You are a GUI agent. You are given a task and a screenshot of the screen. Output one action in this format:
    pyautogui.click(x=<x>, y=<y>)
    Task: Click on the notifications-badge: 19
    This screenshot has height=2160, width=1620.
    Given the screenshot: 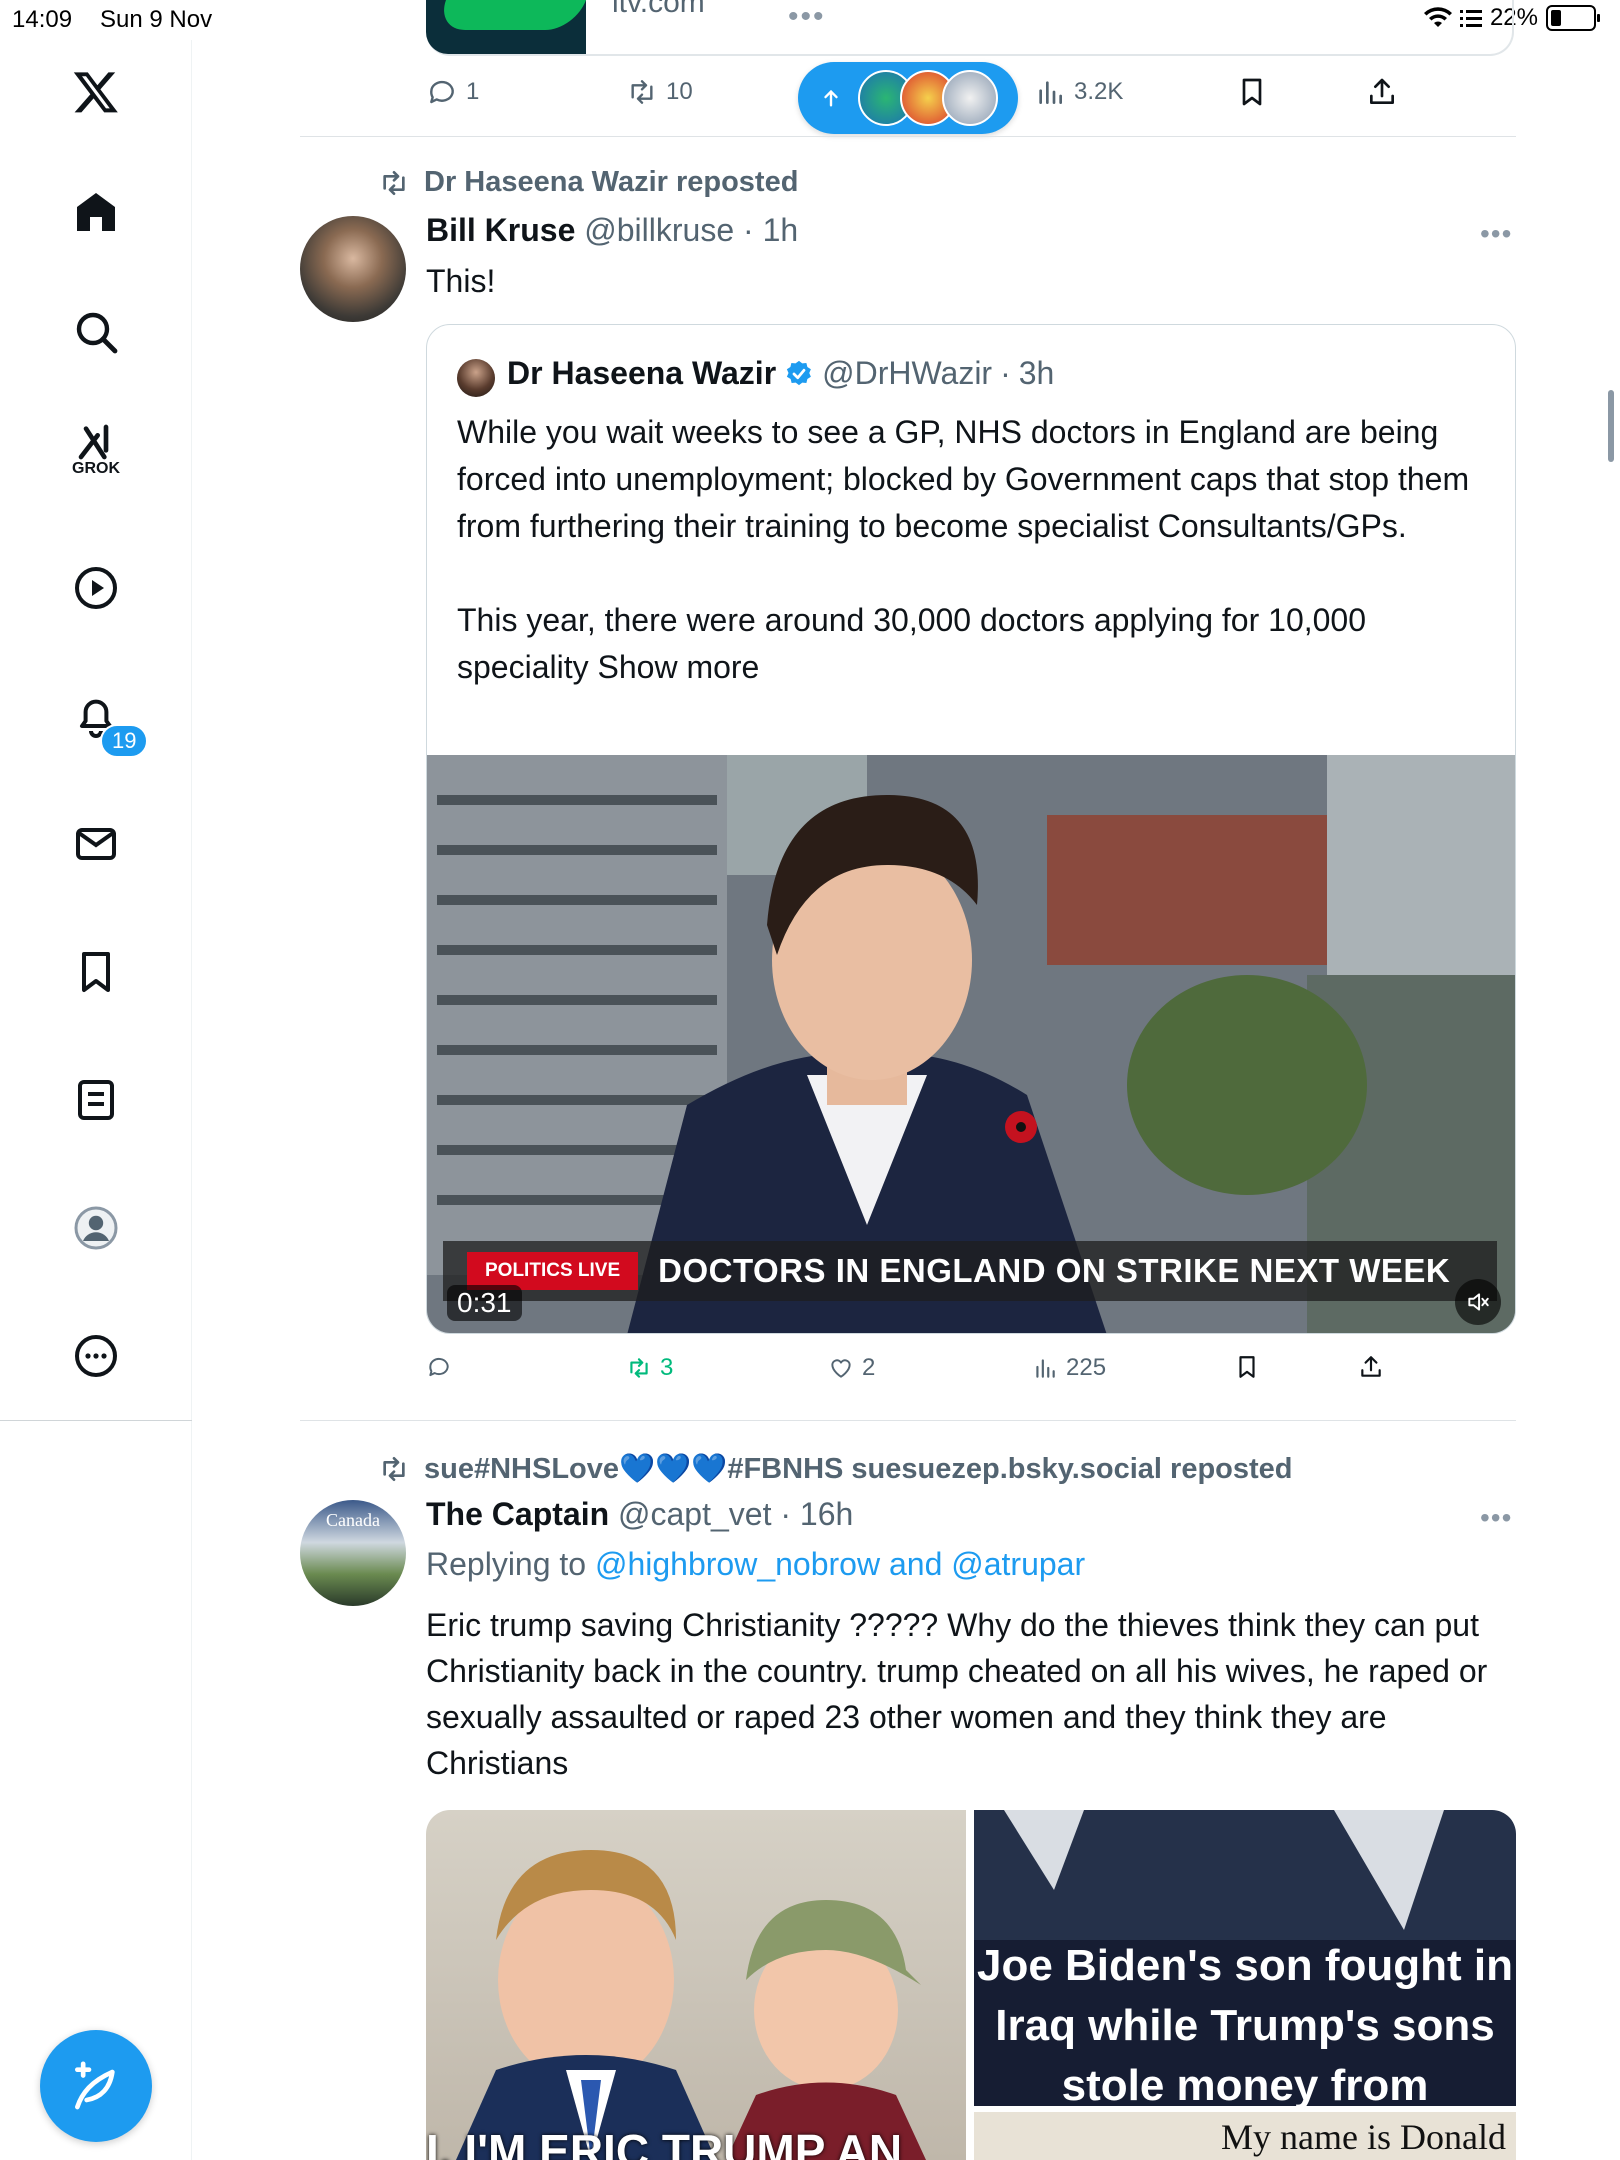 What is the action you would take?
    pyautogui.click(x=124, y=741)
    